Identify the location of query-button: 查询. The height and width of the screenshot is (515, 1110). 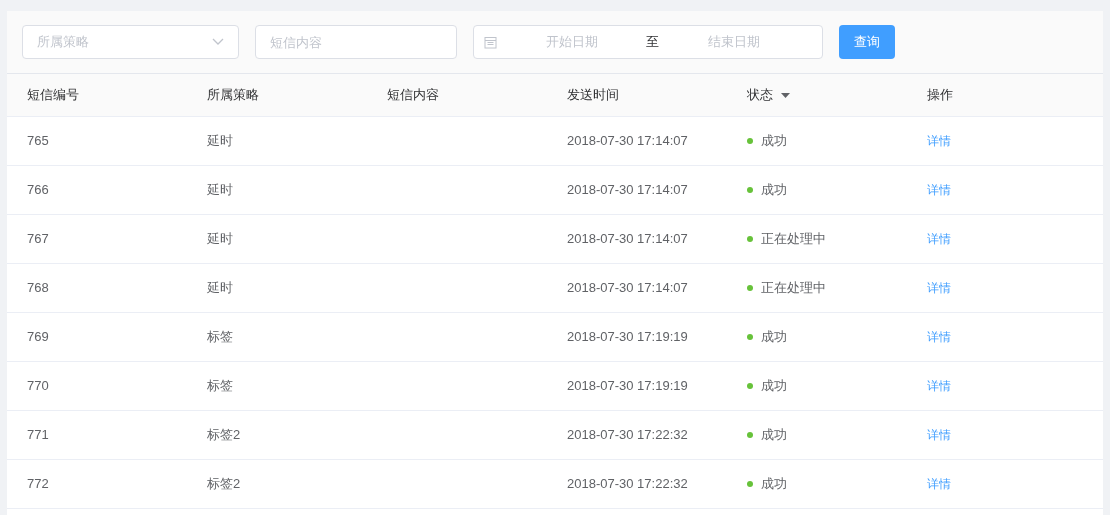
(867, 42).